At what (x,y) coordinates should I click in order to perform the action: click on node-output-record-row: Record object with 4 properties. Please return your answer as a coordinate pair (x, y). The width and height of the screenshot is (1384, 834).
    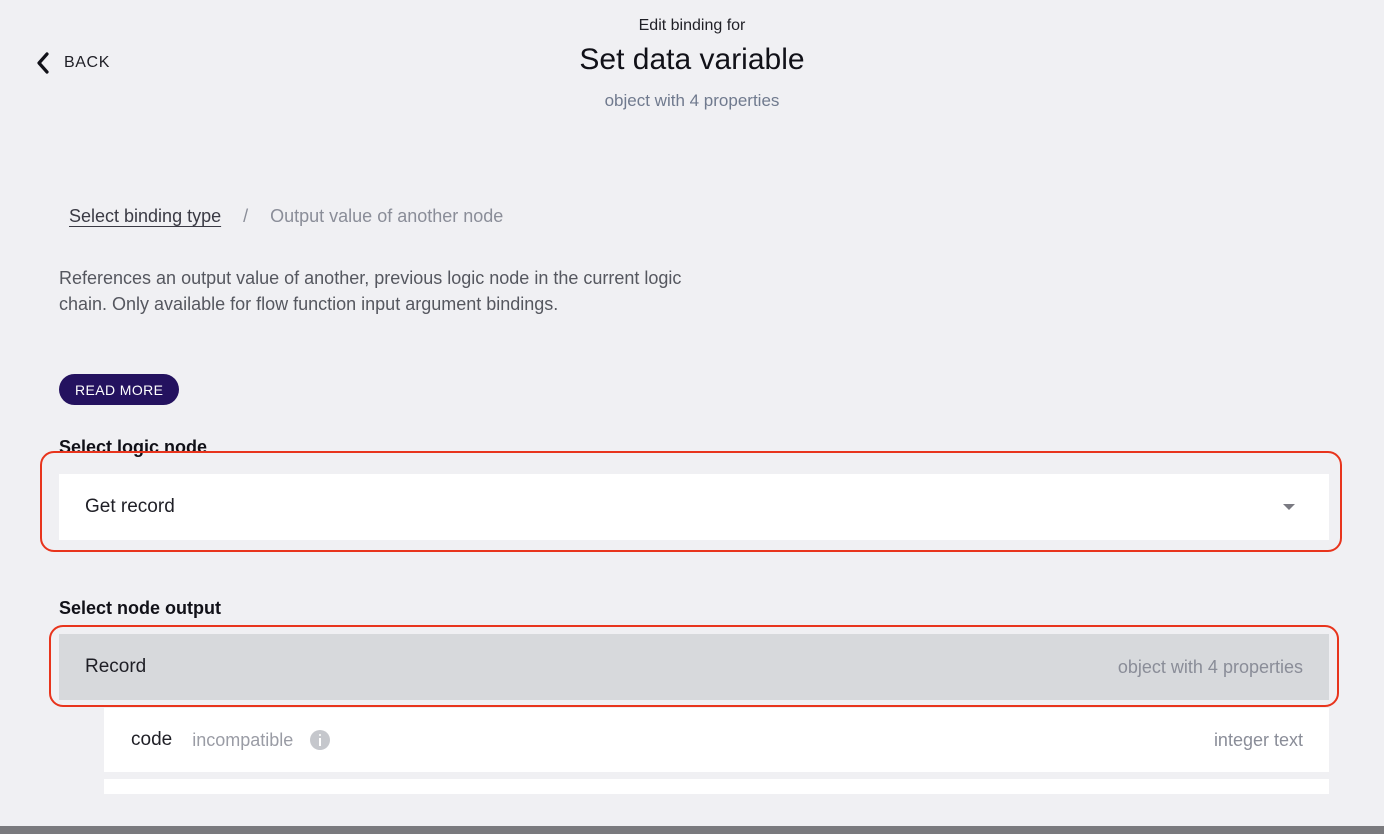
    Looking at the image, I should click on (694, 667).